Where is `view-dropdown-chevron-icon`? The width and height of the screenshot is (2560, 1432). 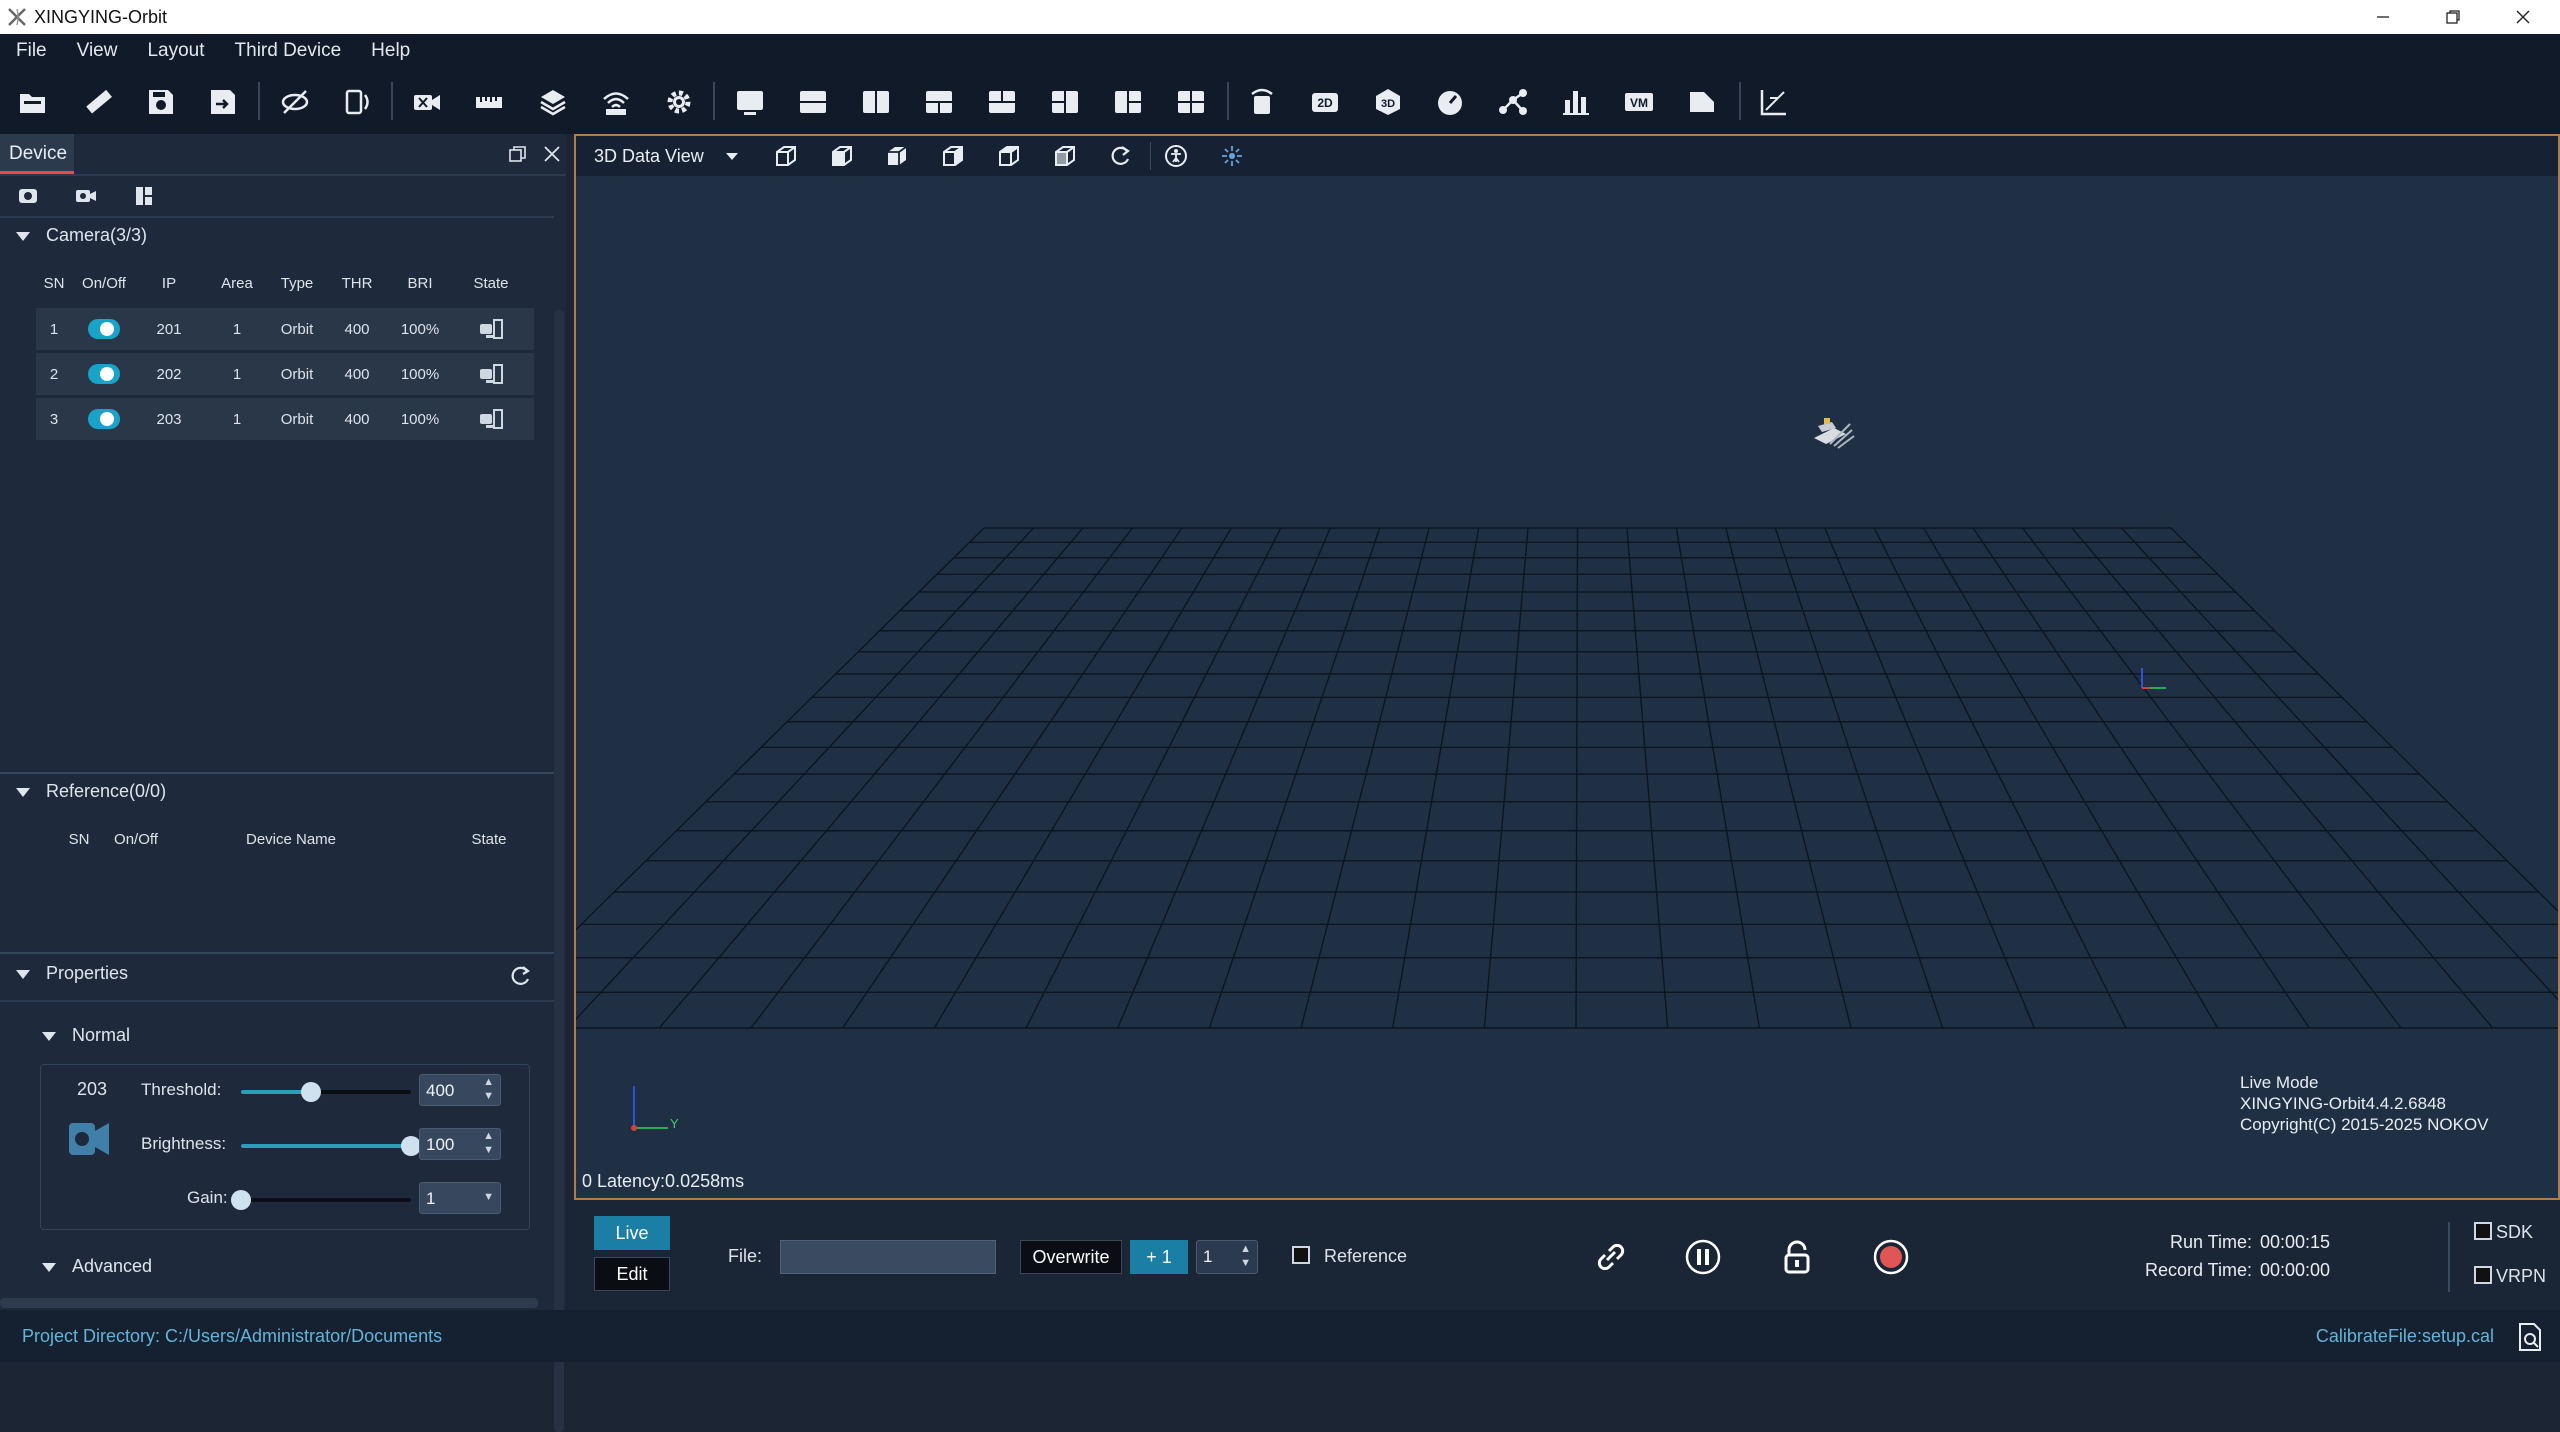 view-dropdown-chevron-icon is located at coordinates (732, 156).